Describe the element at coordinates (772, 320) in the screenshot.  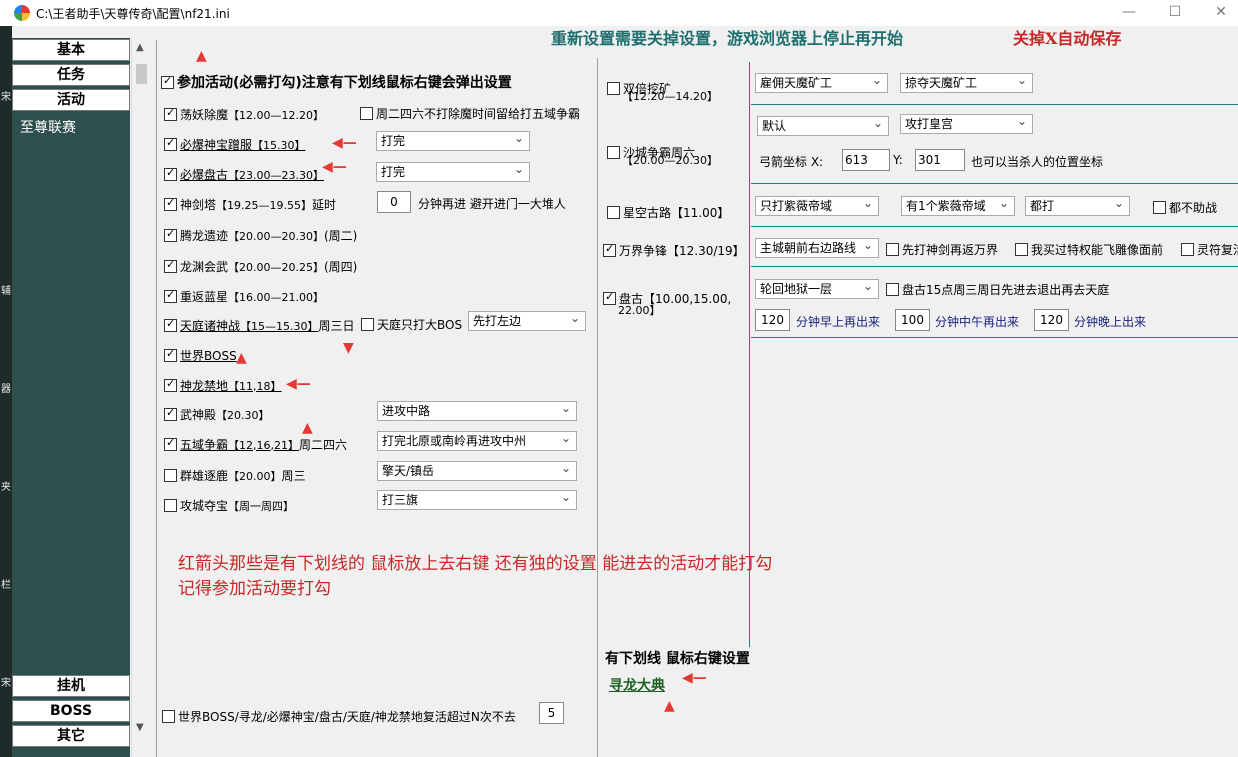
I see `early-minutes-input: 120` at that location.